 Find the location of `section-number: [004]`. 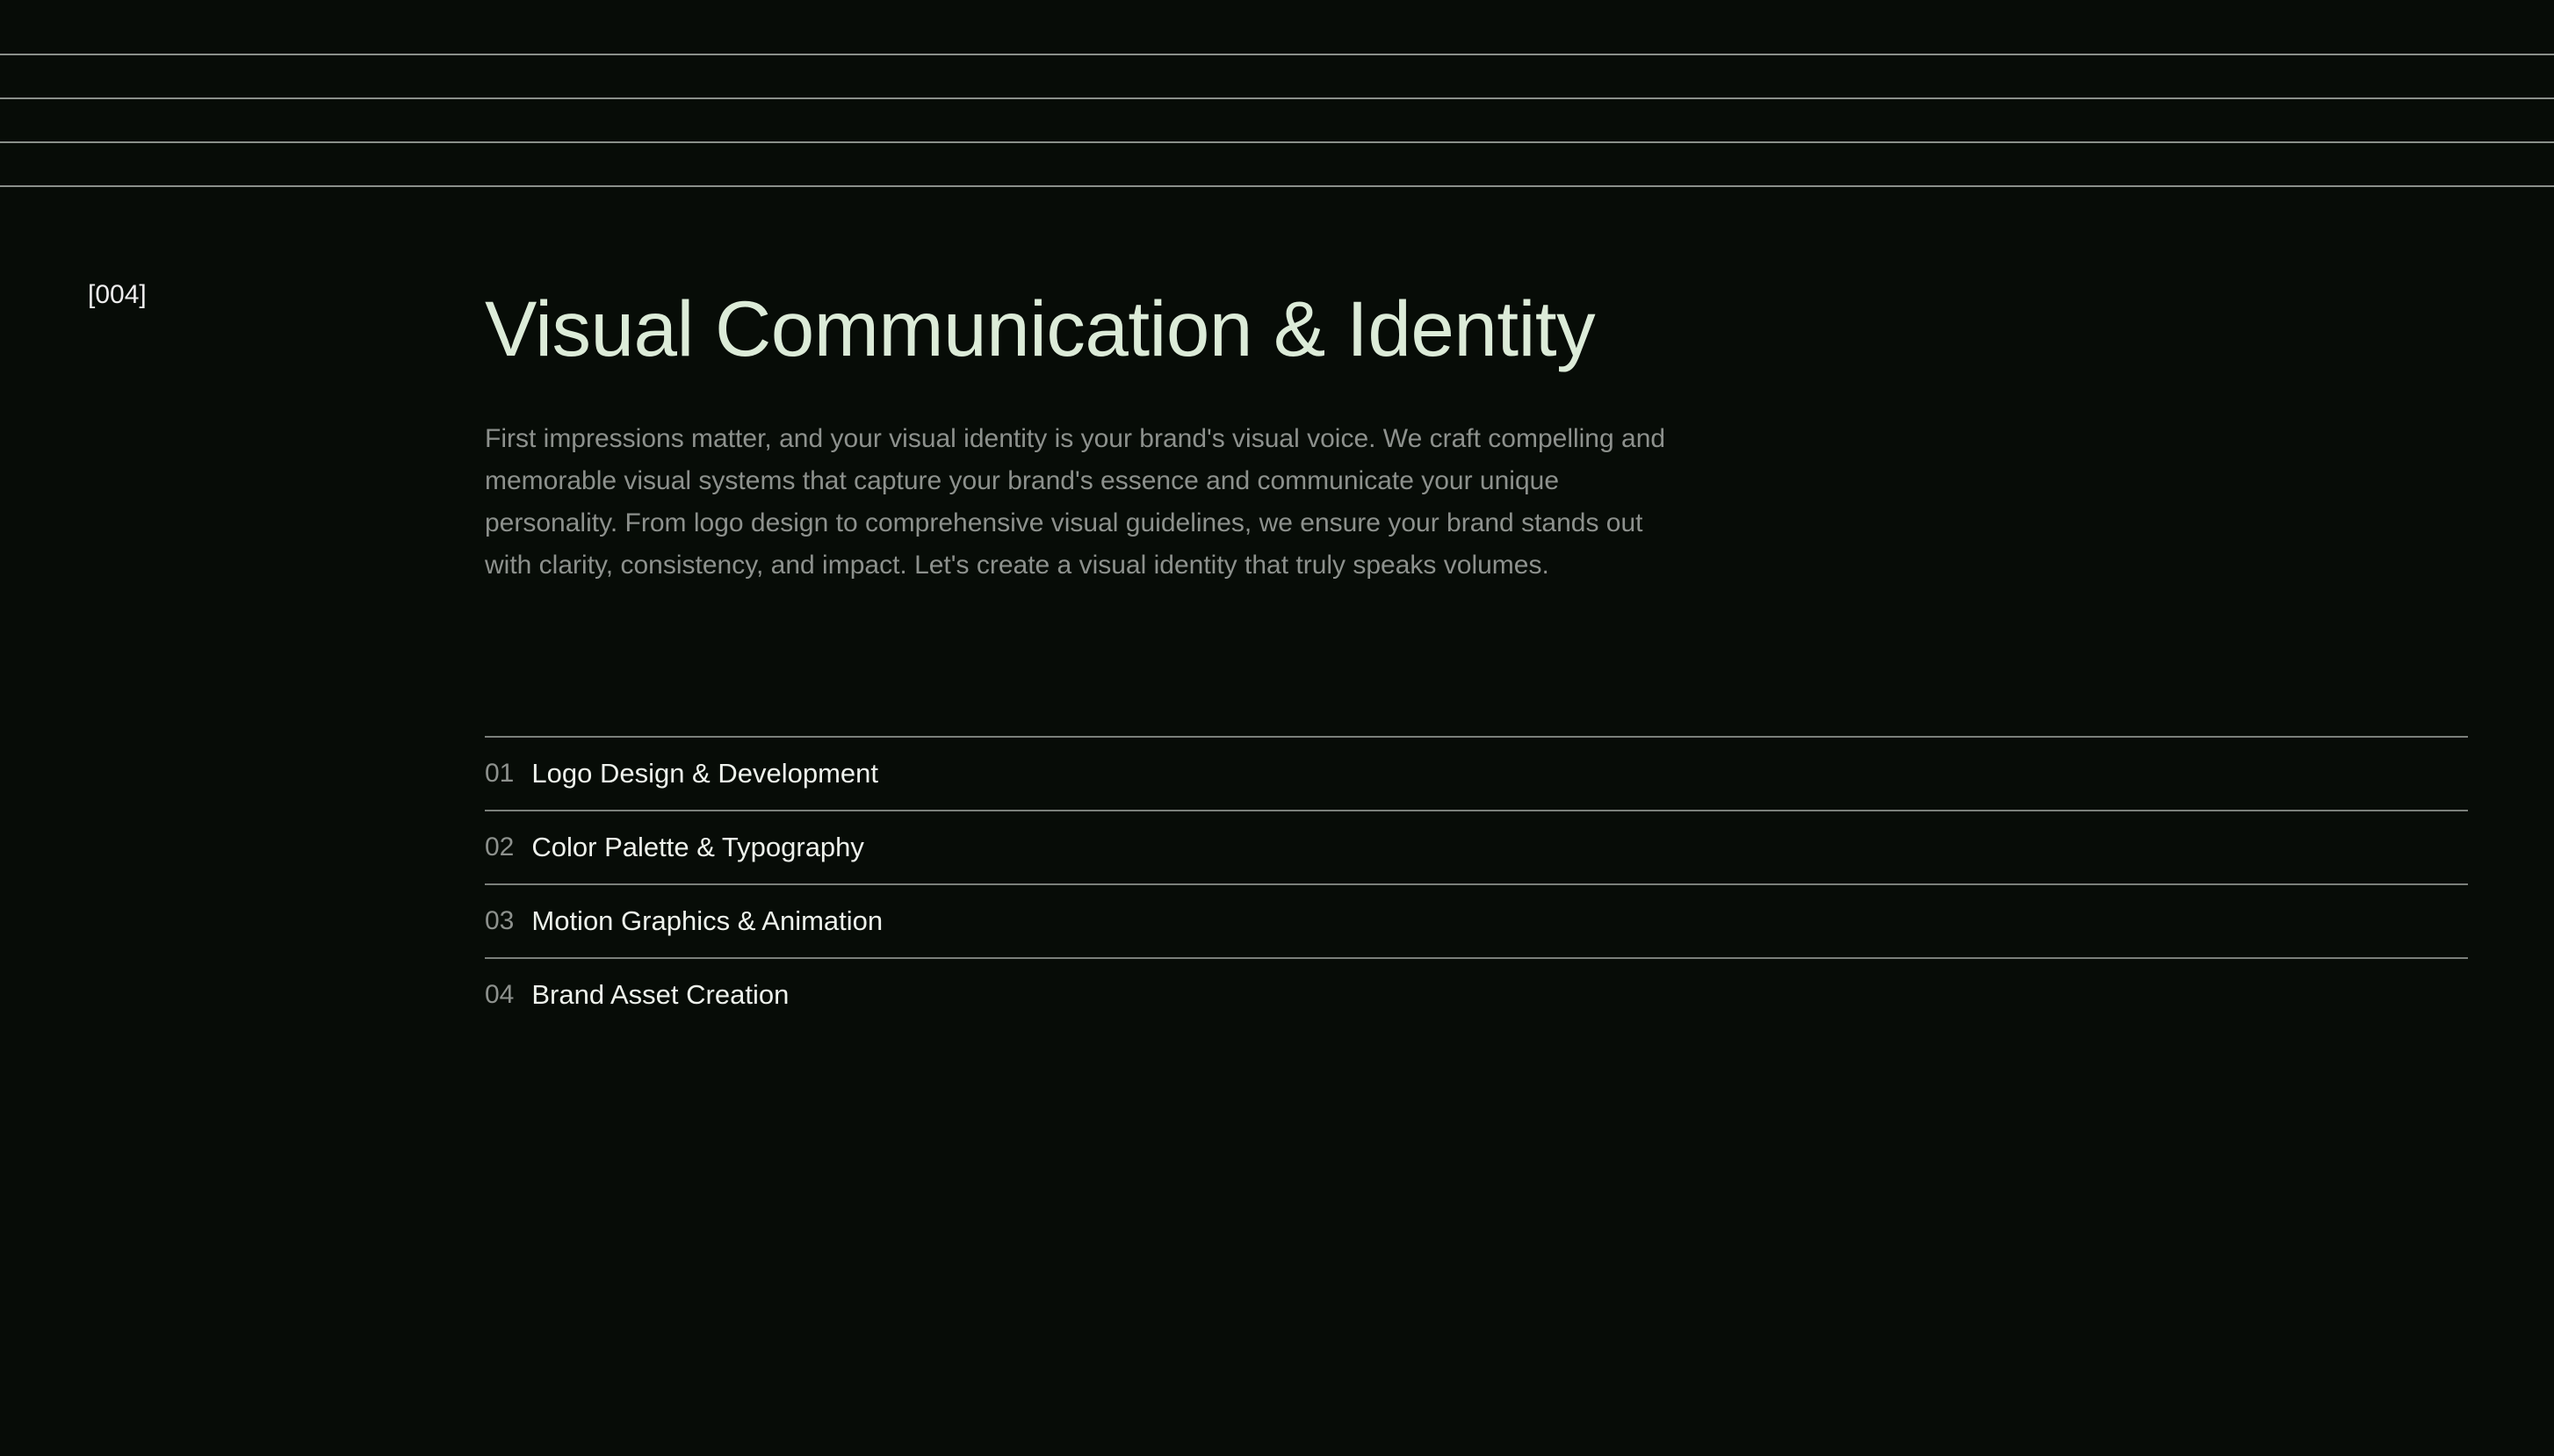

section-number: [004] is located at coordinates (117, 294).